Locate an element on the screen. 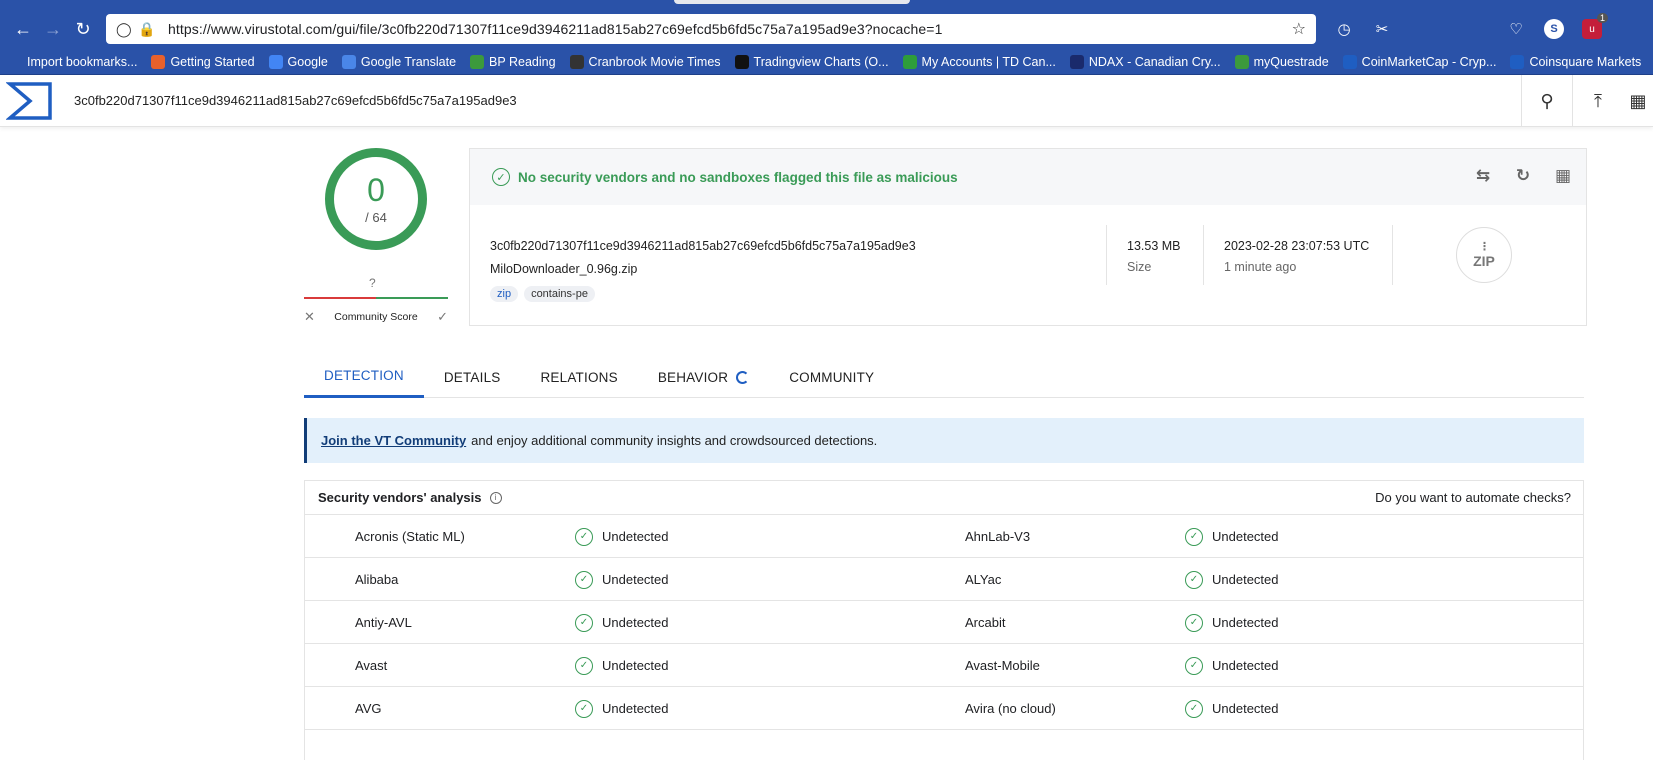 The height and width of the screenshot is (760, 1653). tab-community: COMMUNITY is located at coordinates (831, 377).